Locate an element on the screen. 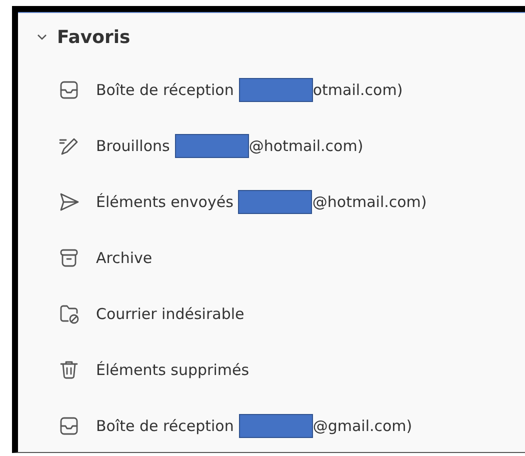 The height and width of the screenshot is (456, 525). folder-label: Brouillons is located at coordinates (133, 146).